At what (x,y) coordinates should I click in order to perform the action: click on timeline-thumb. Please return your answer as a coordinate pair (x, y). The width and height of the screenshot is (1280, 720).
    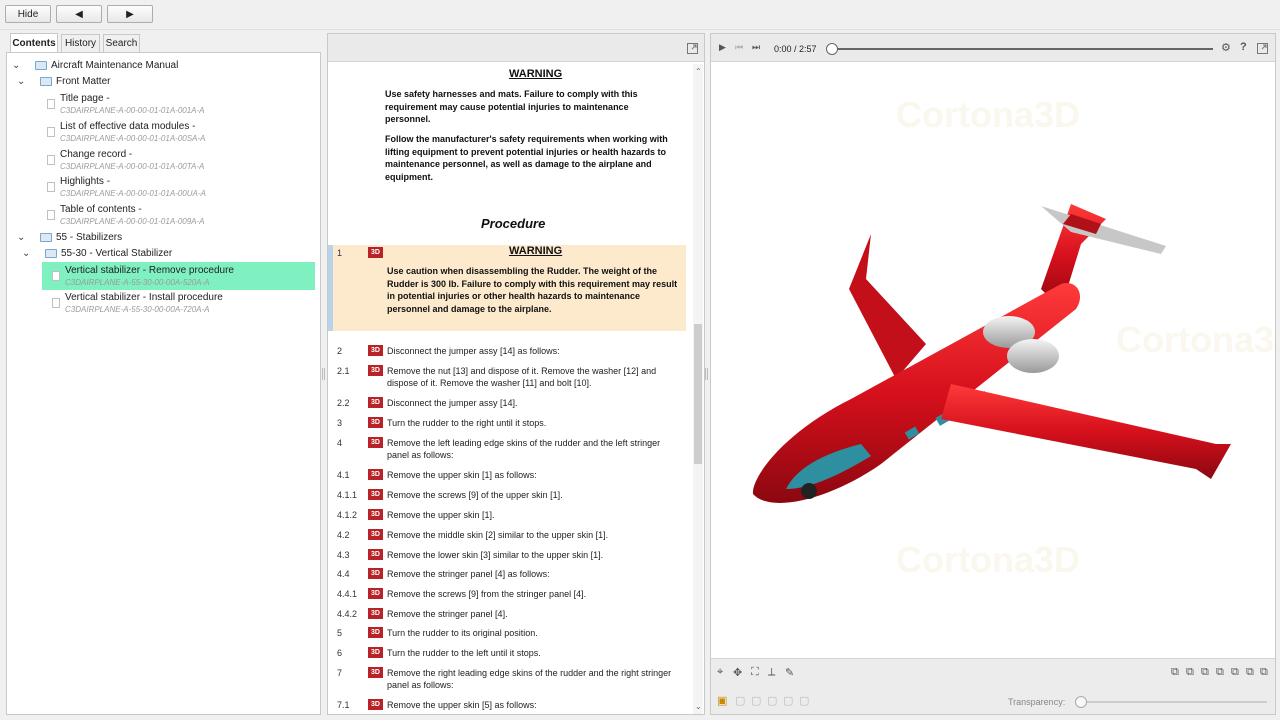
    Looking at the image, I should click on (832, 49).